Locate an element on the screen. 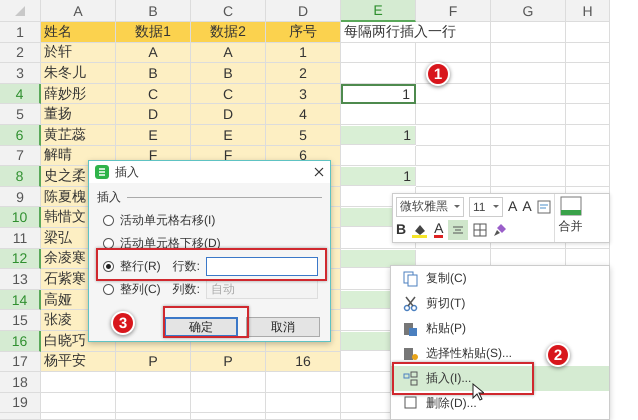 This screenshot has height=420, width=638. dialog-title: 插入 is located at coordinates (127, 172).